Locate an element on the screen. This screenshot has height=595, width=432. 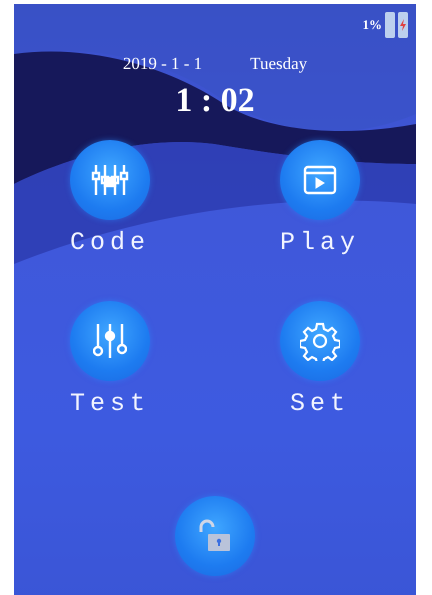
sliders-icon is located at coordinates (110, 180).